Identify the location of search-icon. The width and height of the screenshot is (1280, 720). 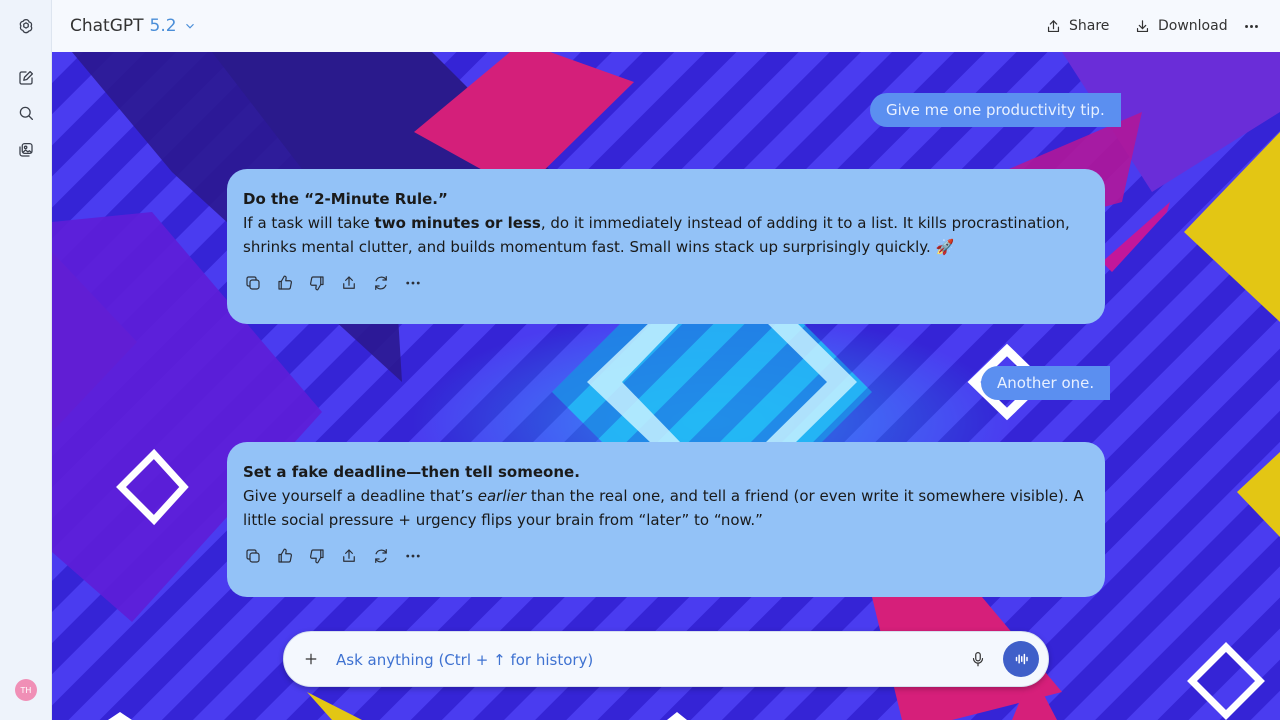
(26, 113).